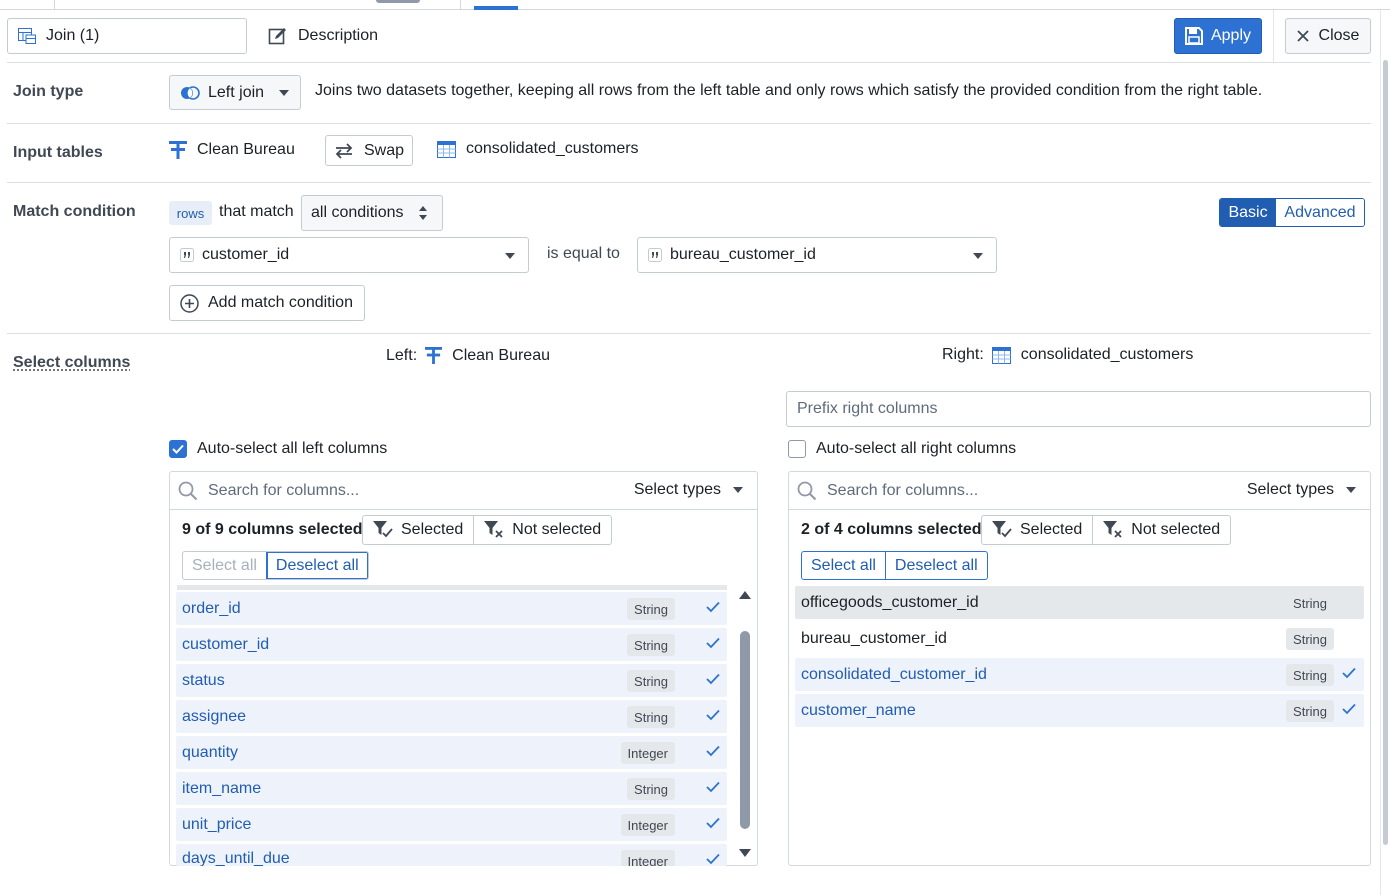 This screenshot has height=895, width=1390. I want to click on right-select-types-dropdown: Select types, so click(1301, 490).